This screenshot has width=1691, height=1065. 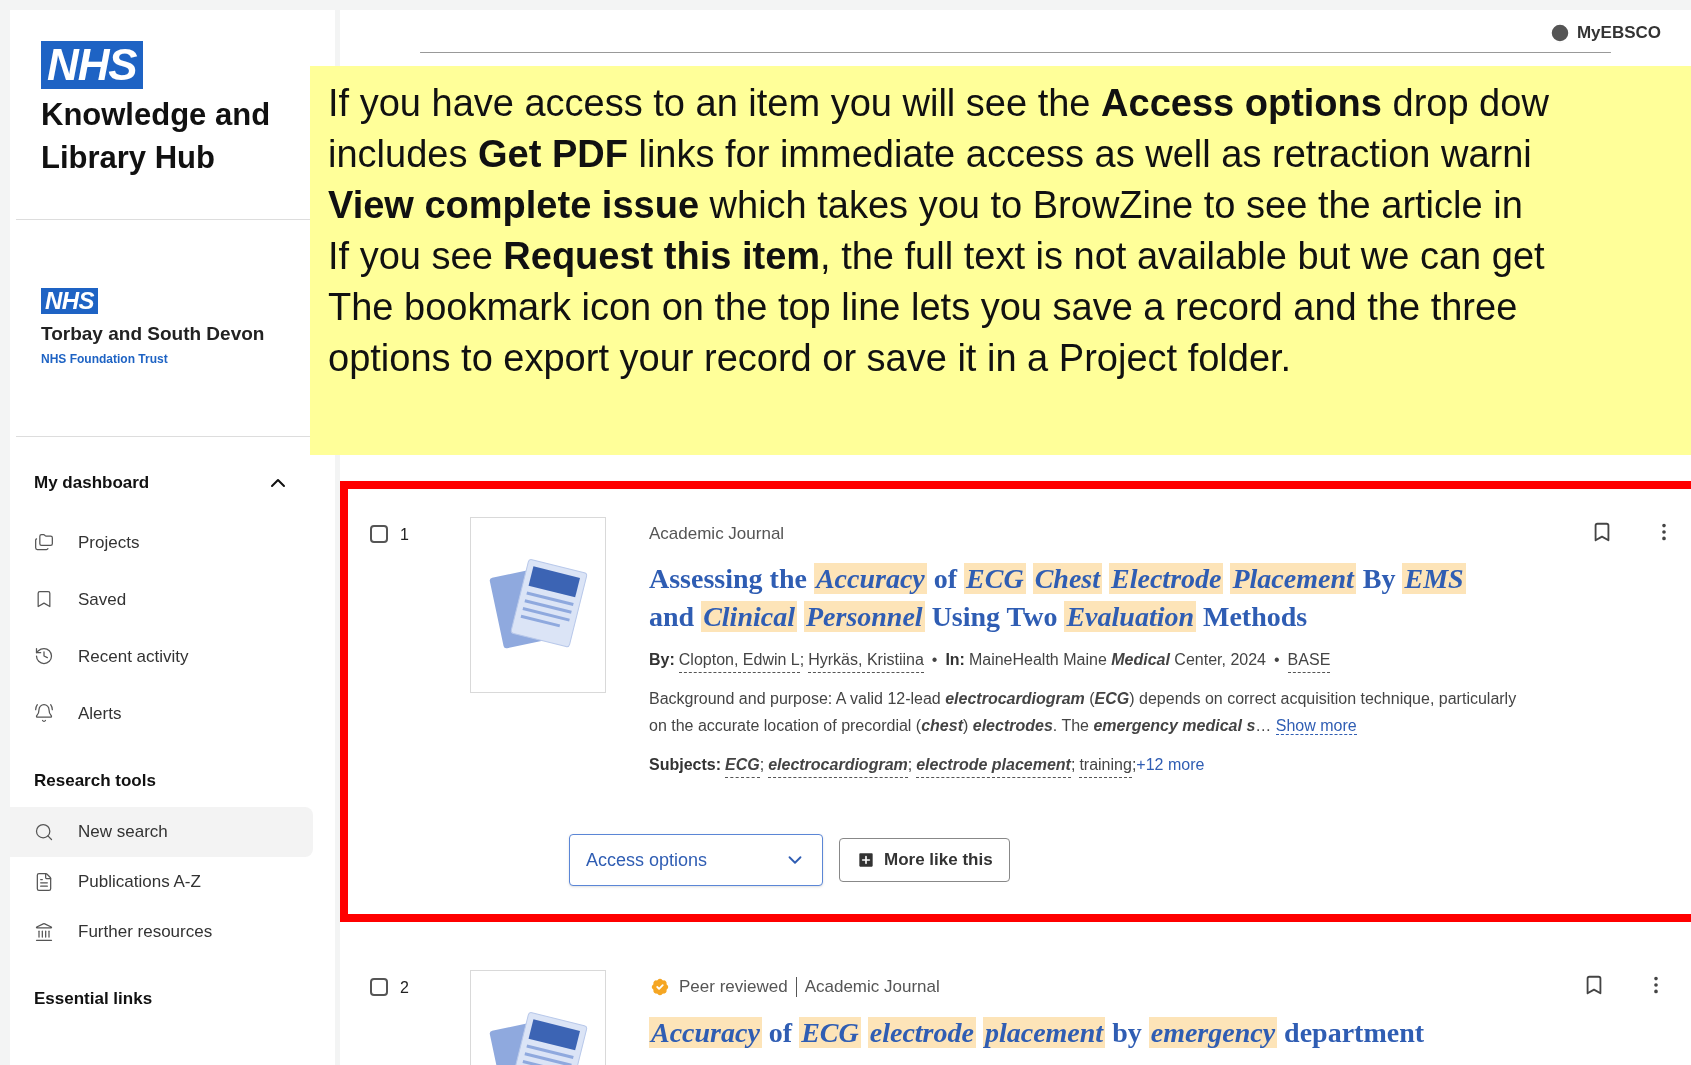 I want to click on peer-reviewed-label: Peer reviewed, so click(x=733, y=987).